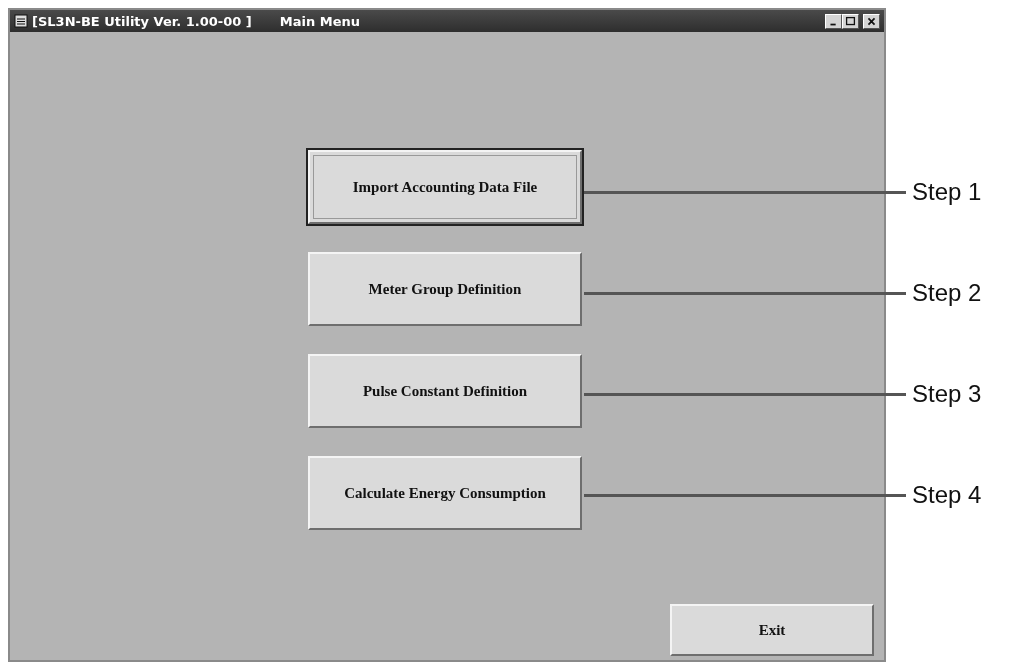 The width and height of the screenshot is (1024, 666). Describe the element at coordinates (445, 187) in the screenshot. I see `menu-button: Import Accounting Data File` at that location.